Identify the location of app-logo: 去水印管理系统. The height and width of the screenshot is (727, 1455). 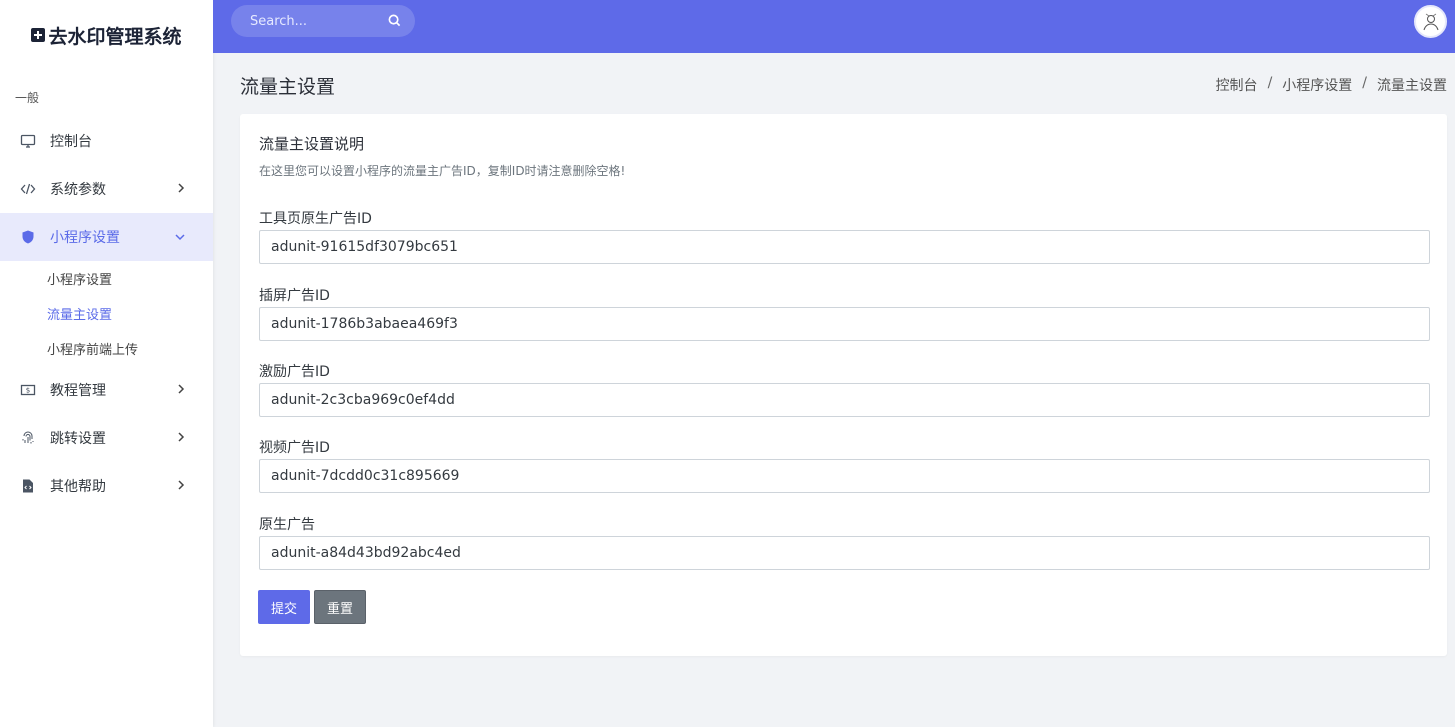
(106, 35).